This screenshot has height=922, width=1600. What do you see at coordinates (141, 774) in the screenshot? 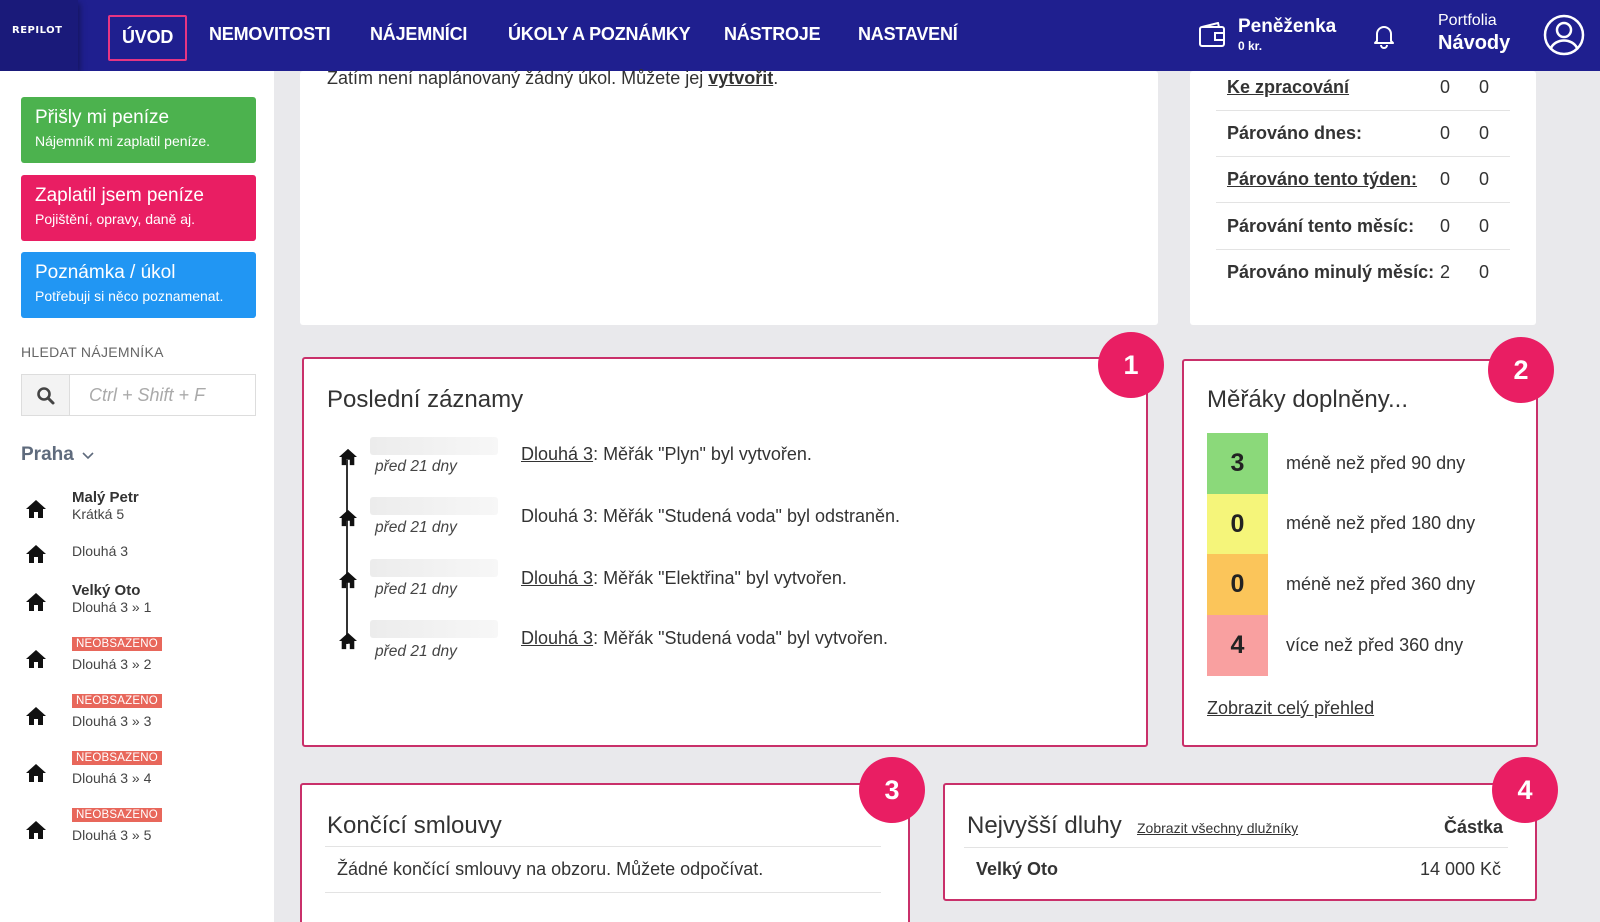
I see `tenant-item: NEOBSAZENO Dlouhá 3 » 4` at bounding box center [141, 774].